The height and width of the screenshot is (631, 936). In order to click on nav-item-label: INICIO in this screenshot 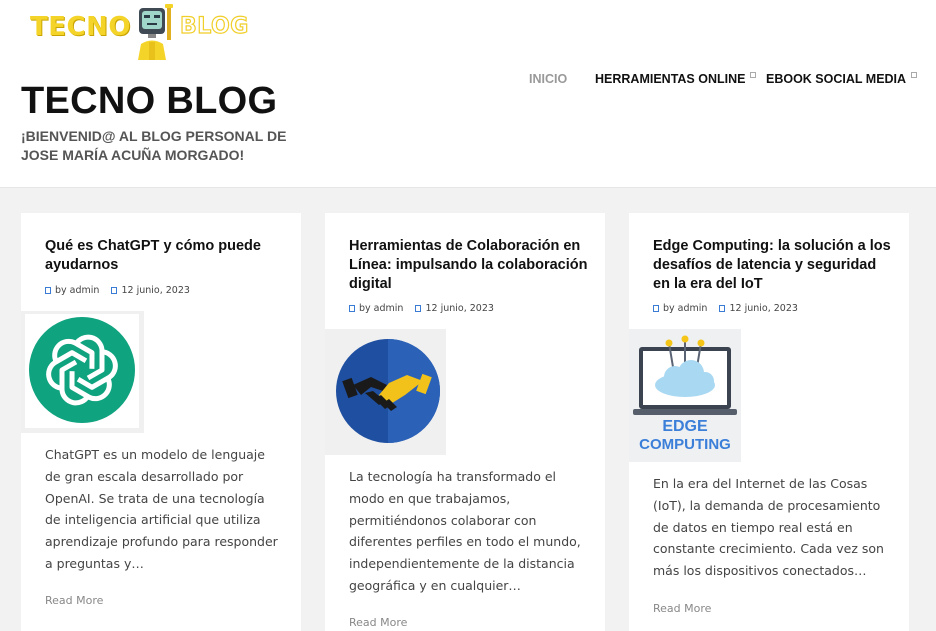, I will do `click(548, 79)`.